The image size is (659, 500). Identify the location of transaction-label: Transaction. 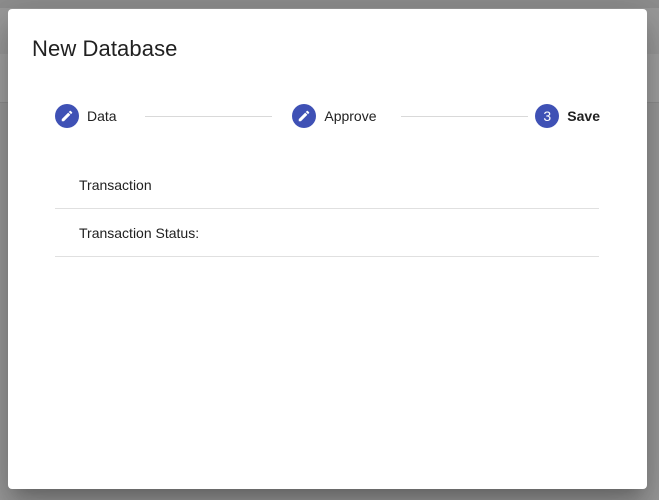
(115, 184).